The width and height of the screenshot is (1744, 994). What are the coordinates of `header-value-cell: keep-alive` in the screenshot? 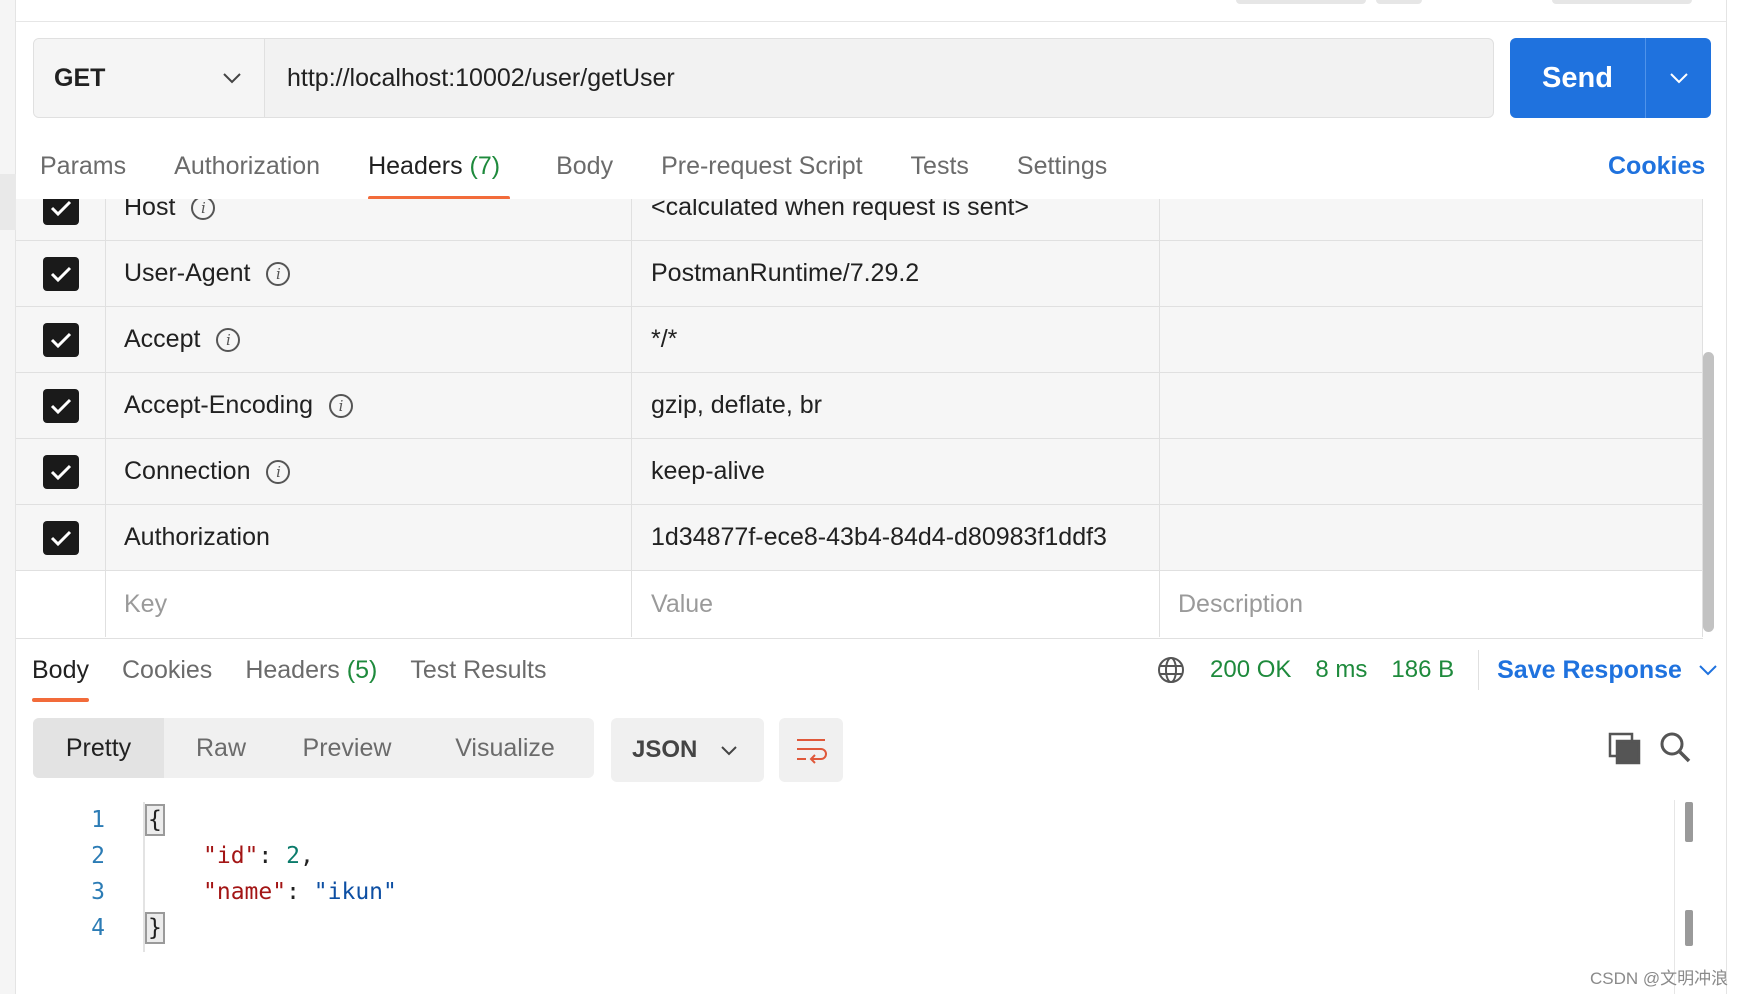 It's located at (896, 471).